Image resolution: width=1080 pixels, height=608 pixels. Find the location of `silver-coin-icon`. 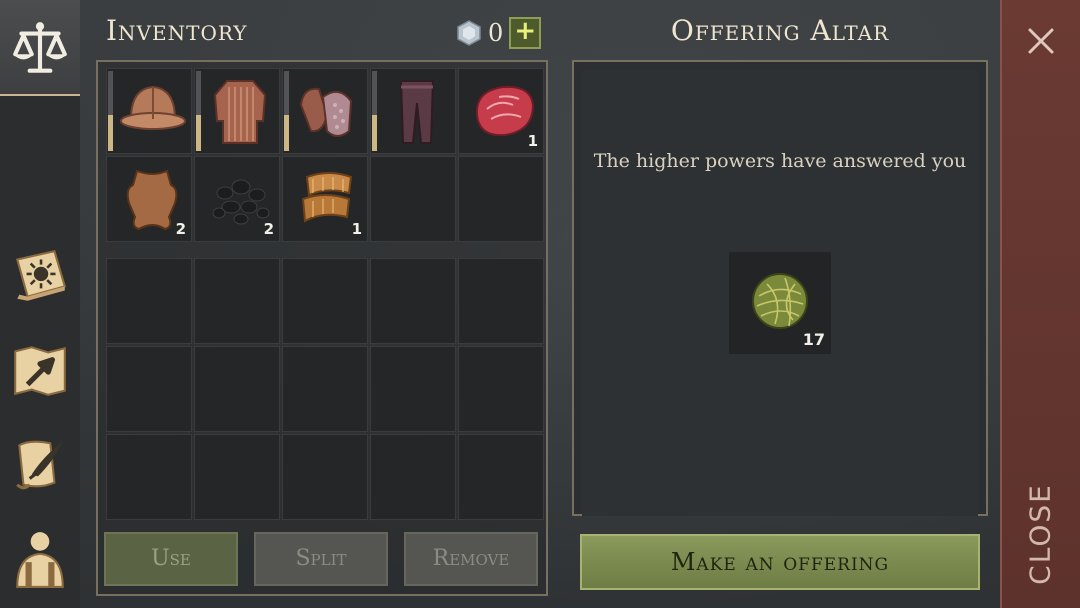

silver-coin-icon is located at coordinates (469, 33).